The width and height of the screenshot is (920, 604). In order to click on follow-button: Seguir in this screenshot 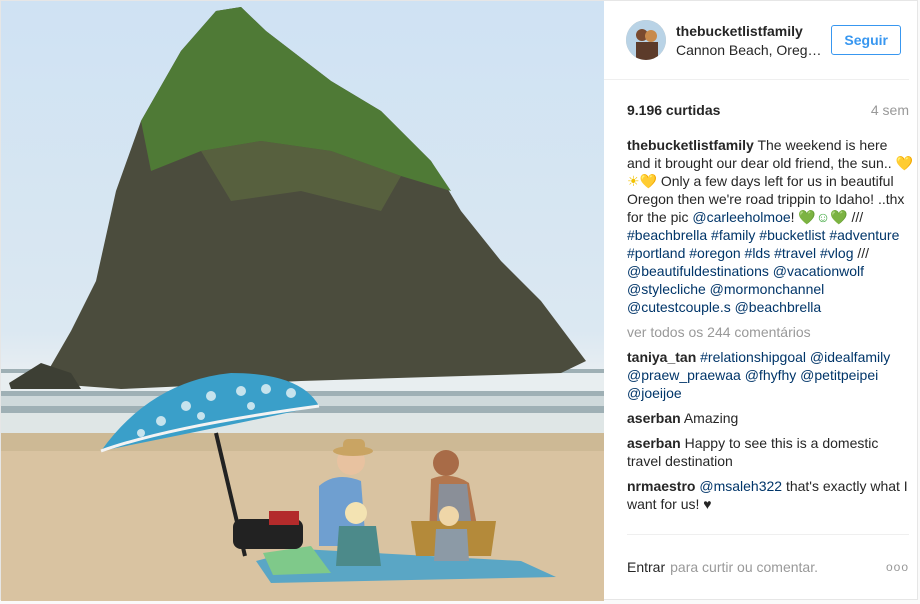, I will do `click(866, 40)`.